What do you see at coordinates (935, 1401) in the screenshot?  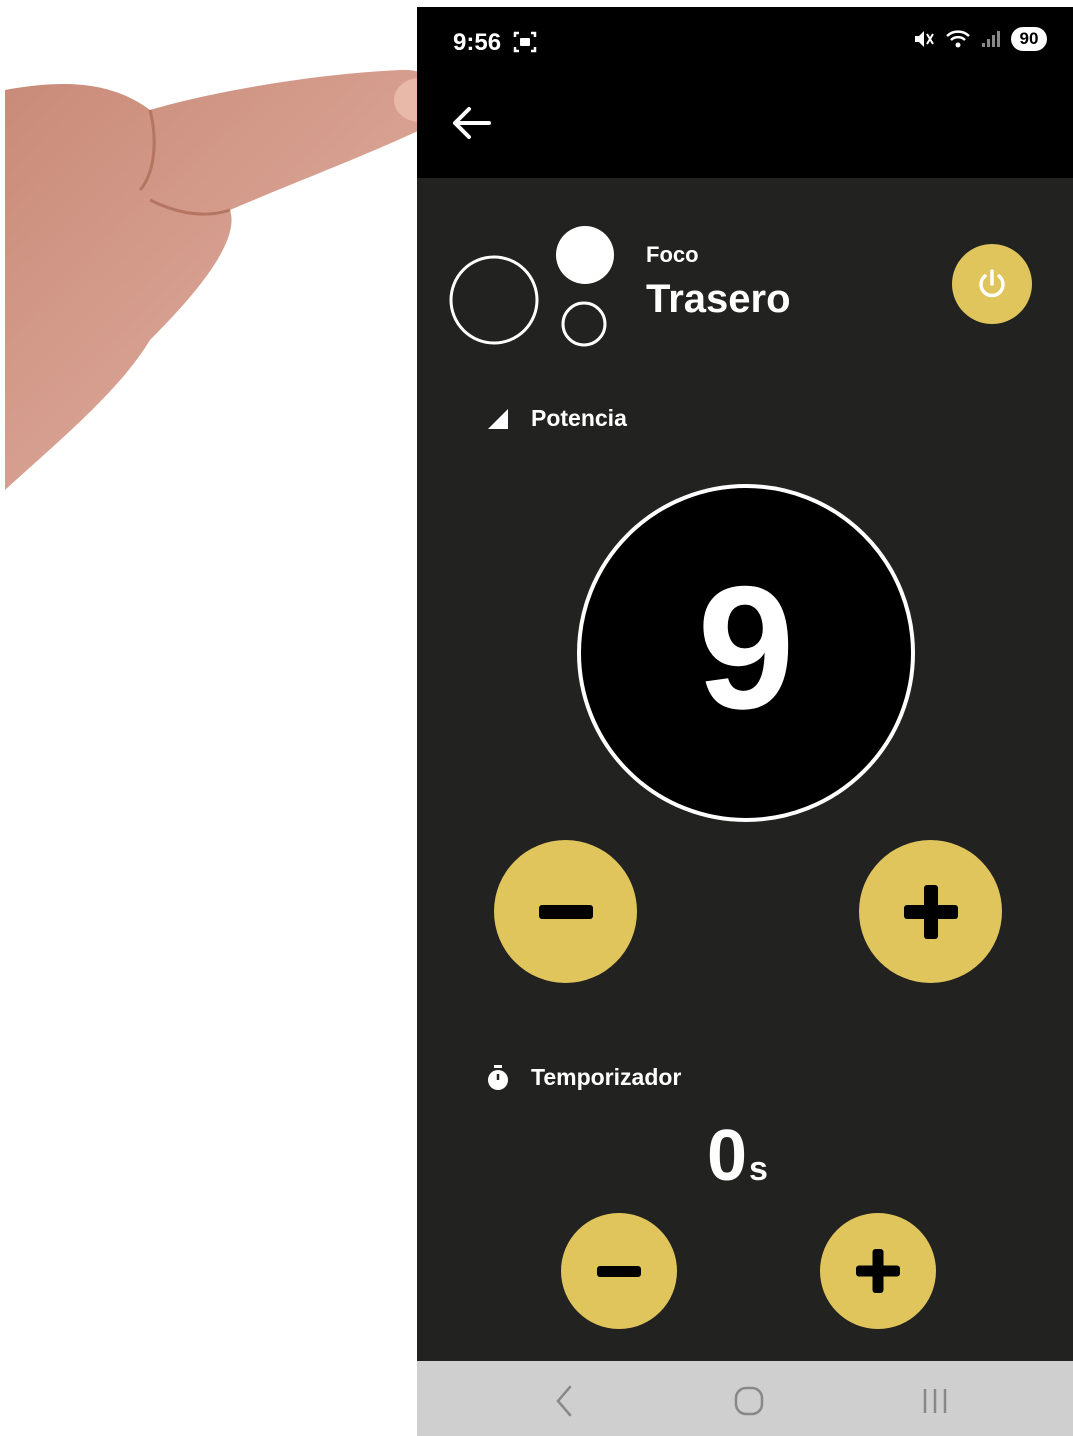 I see `nav-recent-apps-icon` at bounding box center [935, 1401].